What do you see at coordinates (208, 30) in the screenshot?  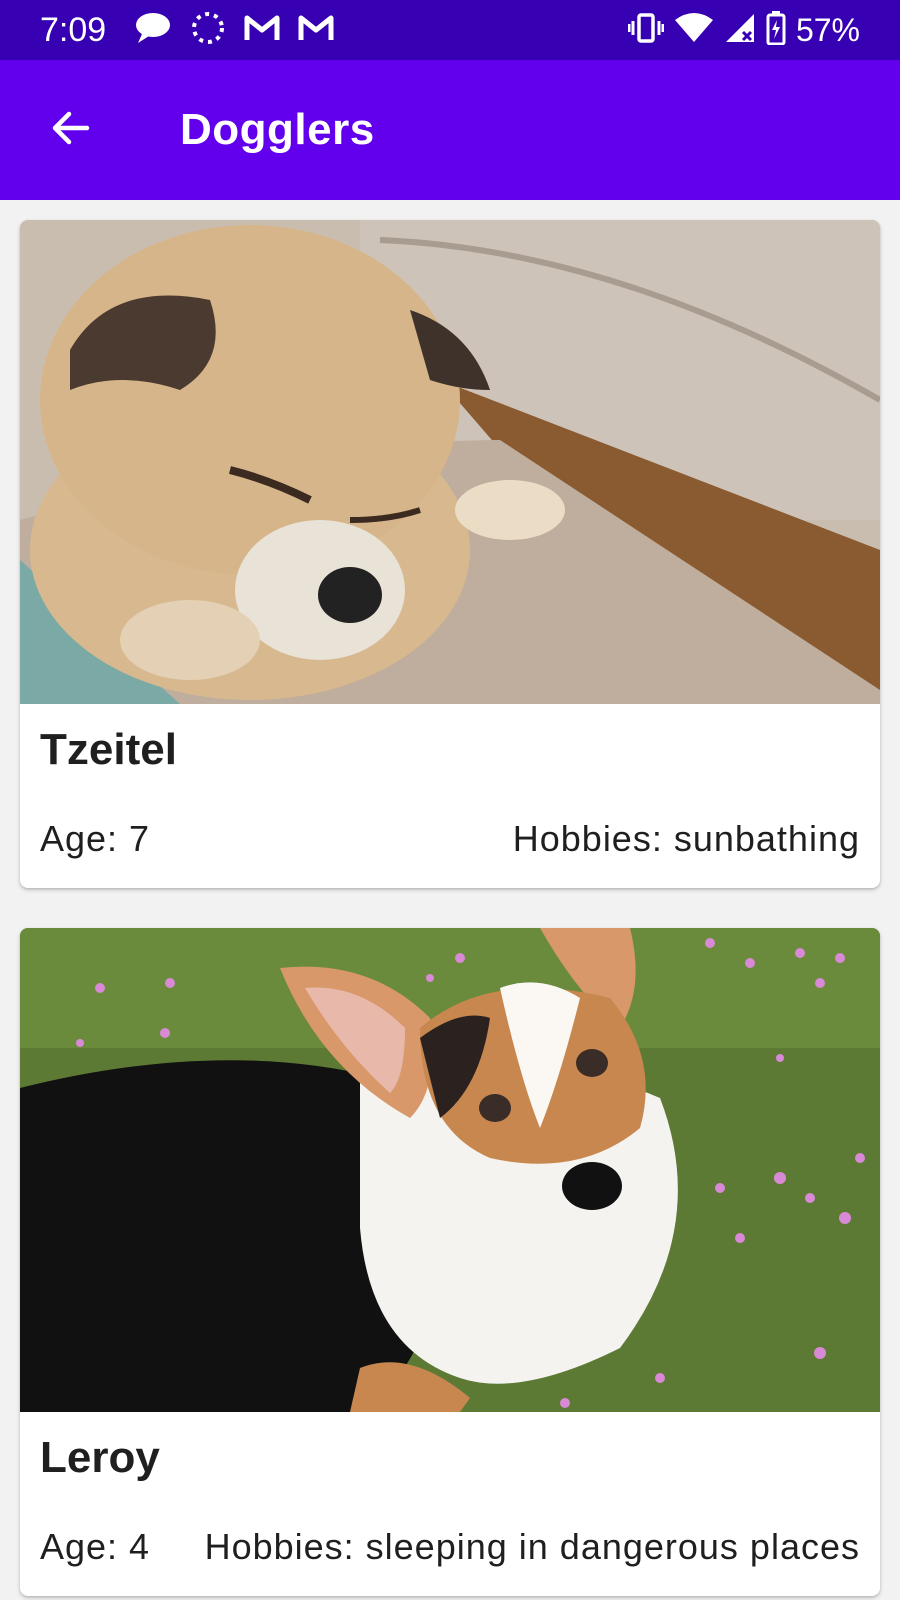 I see `loading-dots-icon` at bounding box center [208, 30].